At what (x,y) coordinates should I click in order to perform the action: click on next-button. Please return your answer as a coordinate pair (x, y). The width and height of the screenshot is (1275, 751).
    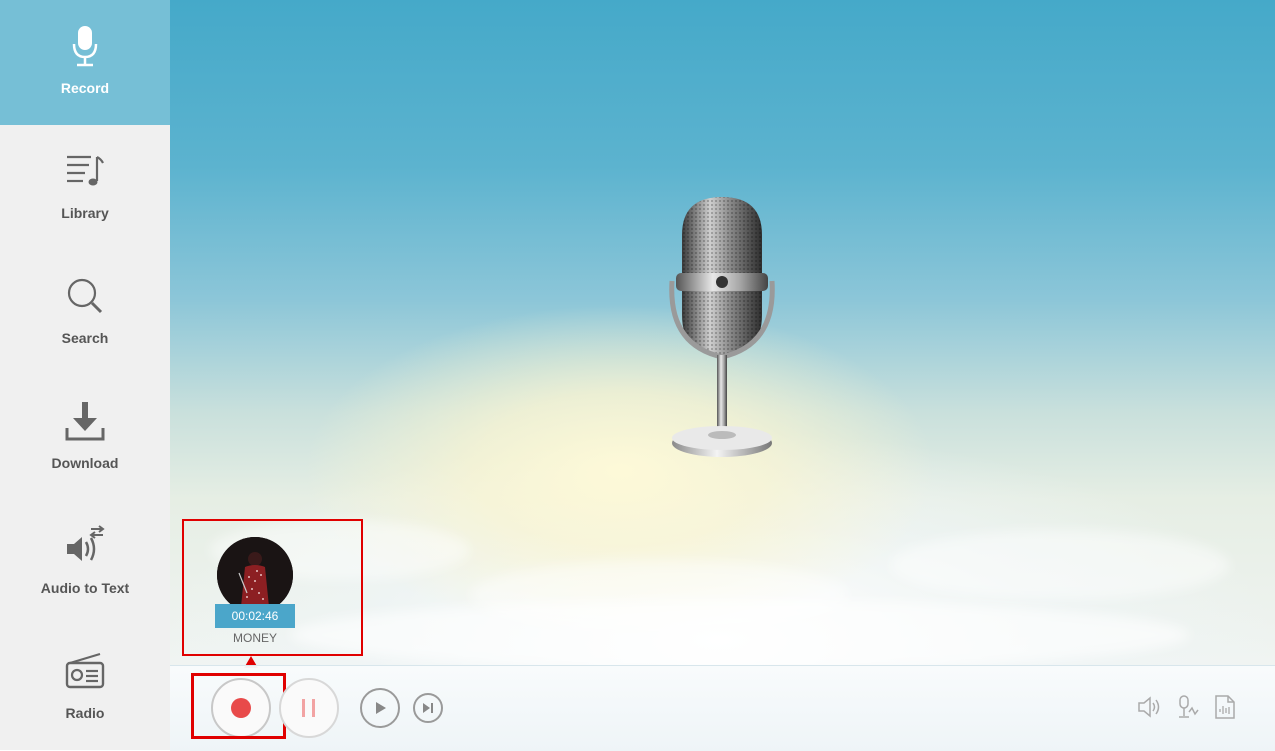
    Looking at the image, I should click on (428, 708).